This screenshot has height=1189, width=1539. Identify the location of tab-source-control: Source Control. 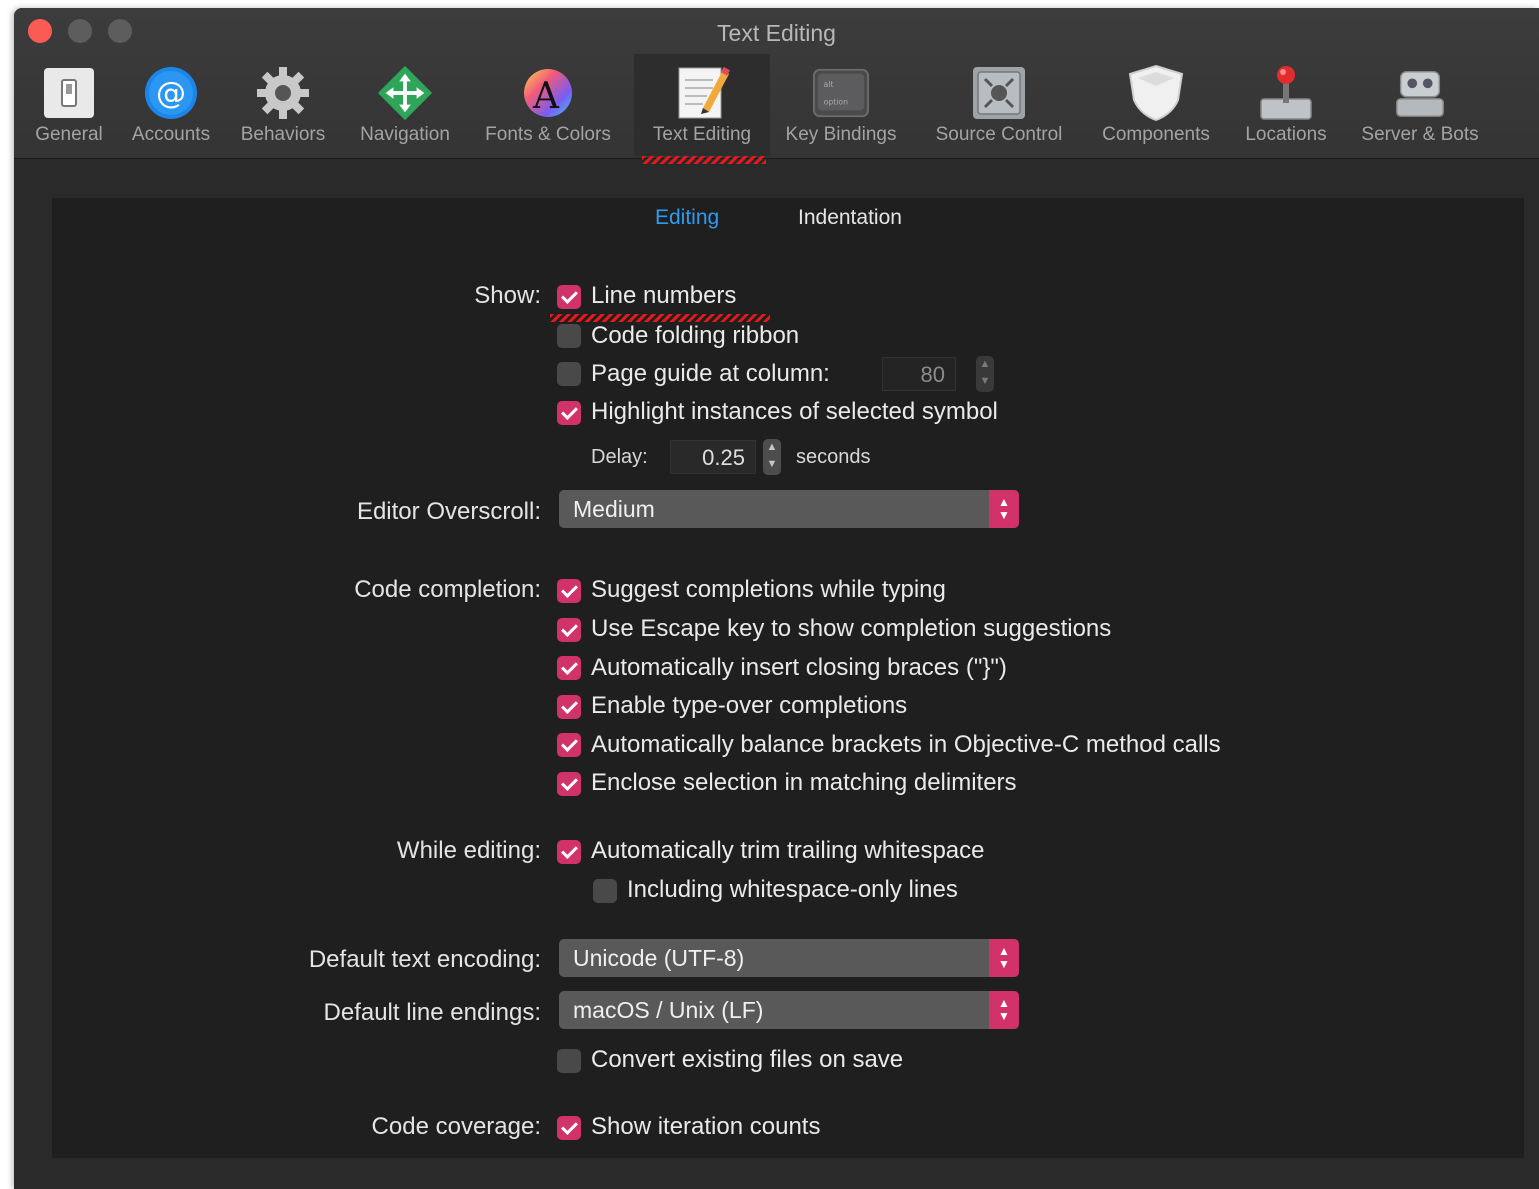
(999, 105).